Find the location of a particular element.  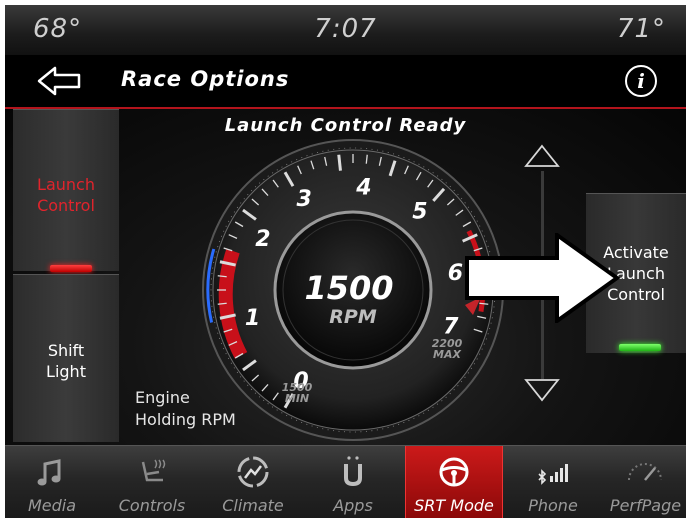

gauge-tick-label: 1 is located at coordinates (252, 318).